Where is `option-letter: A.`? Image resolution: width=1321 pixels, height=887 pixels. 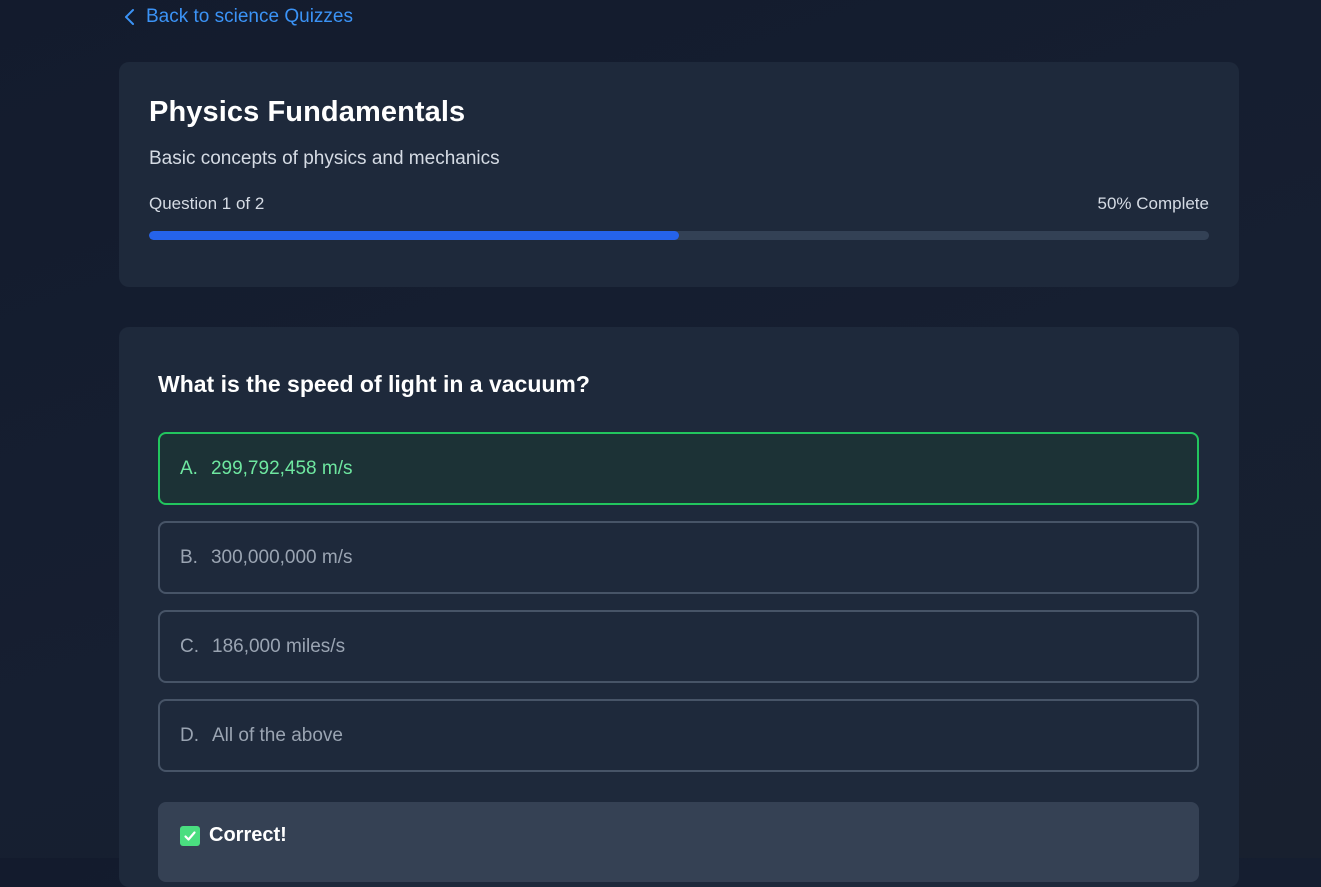
option-letter: A. is located at coordinates (189, 468).